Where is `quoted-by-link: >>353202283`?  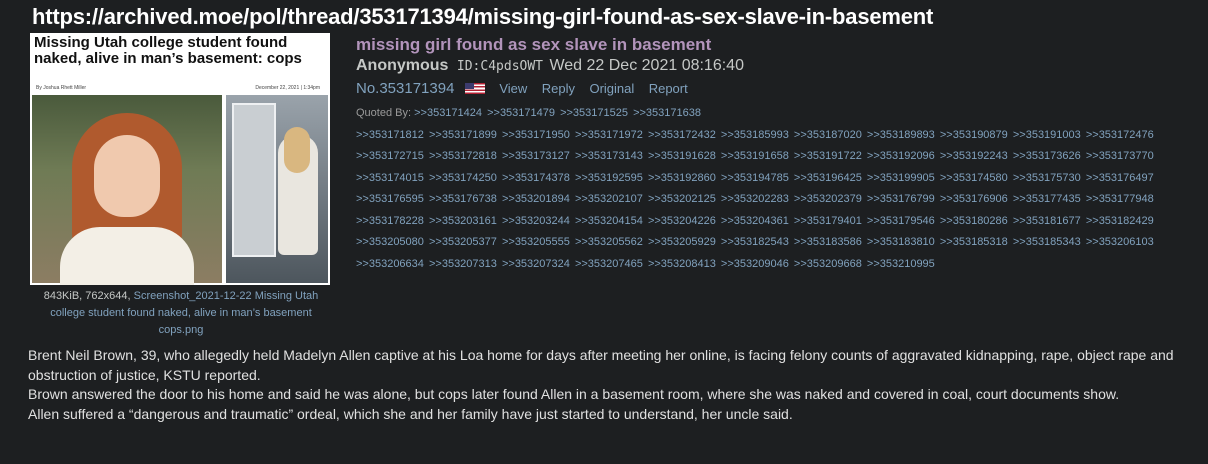
quoted-by-link: >>353202283 is located at coordinates (755, 199).